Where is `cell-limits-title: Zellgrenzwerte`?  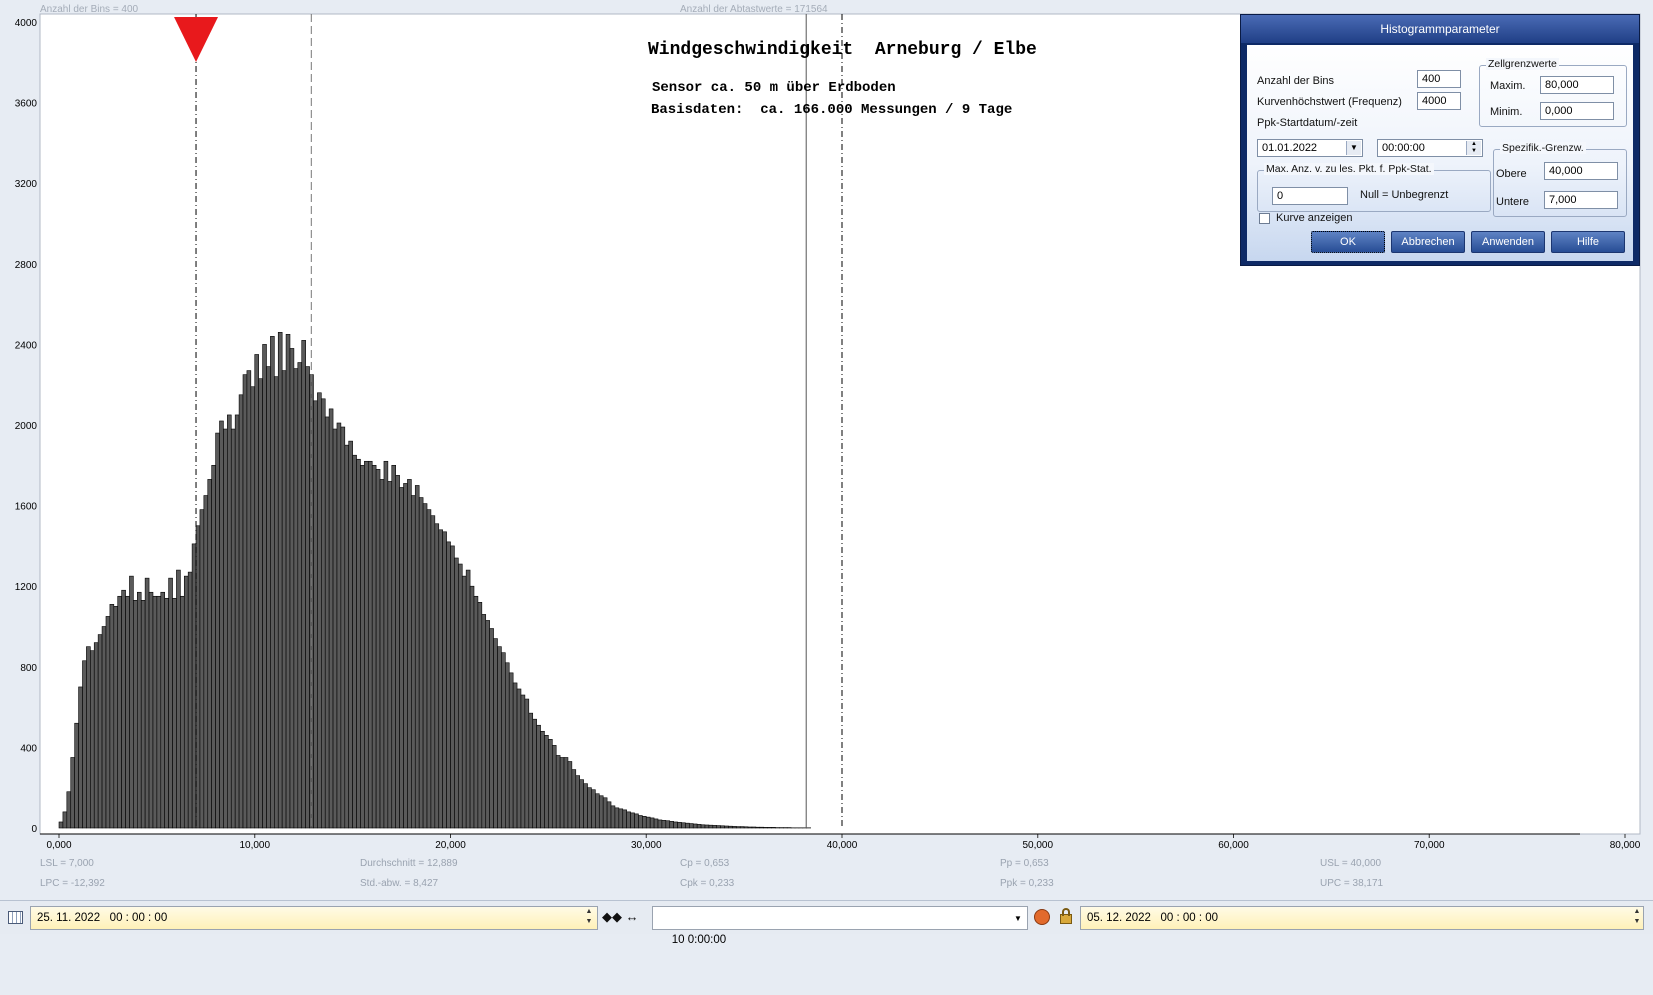 cell-limits-title: Zellgrenzwerte is located at coordinates (1522, 64).